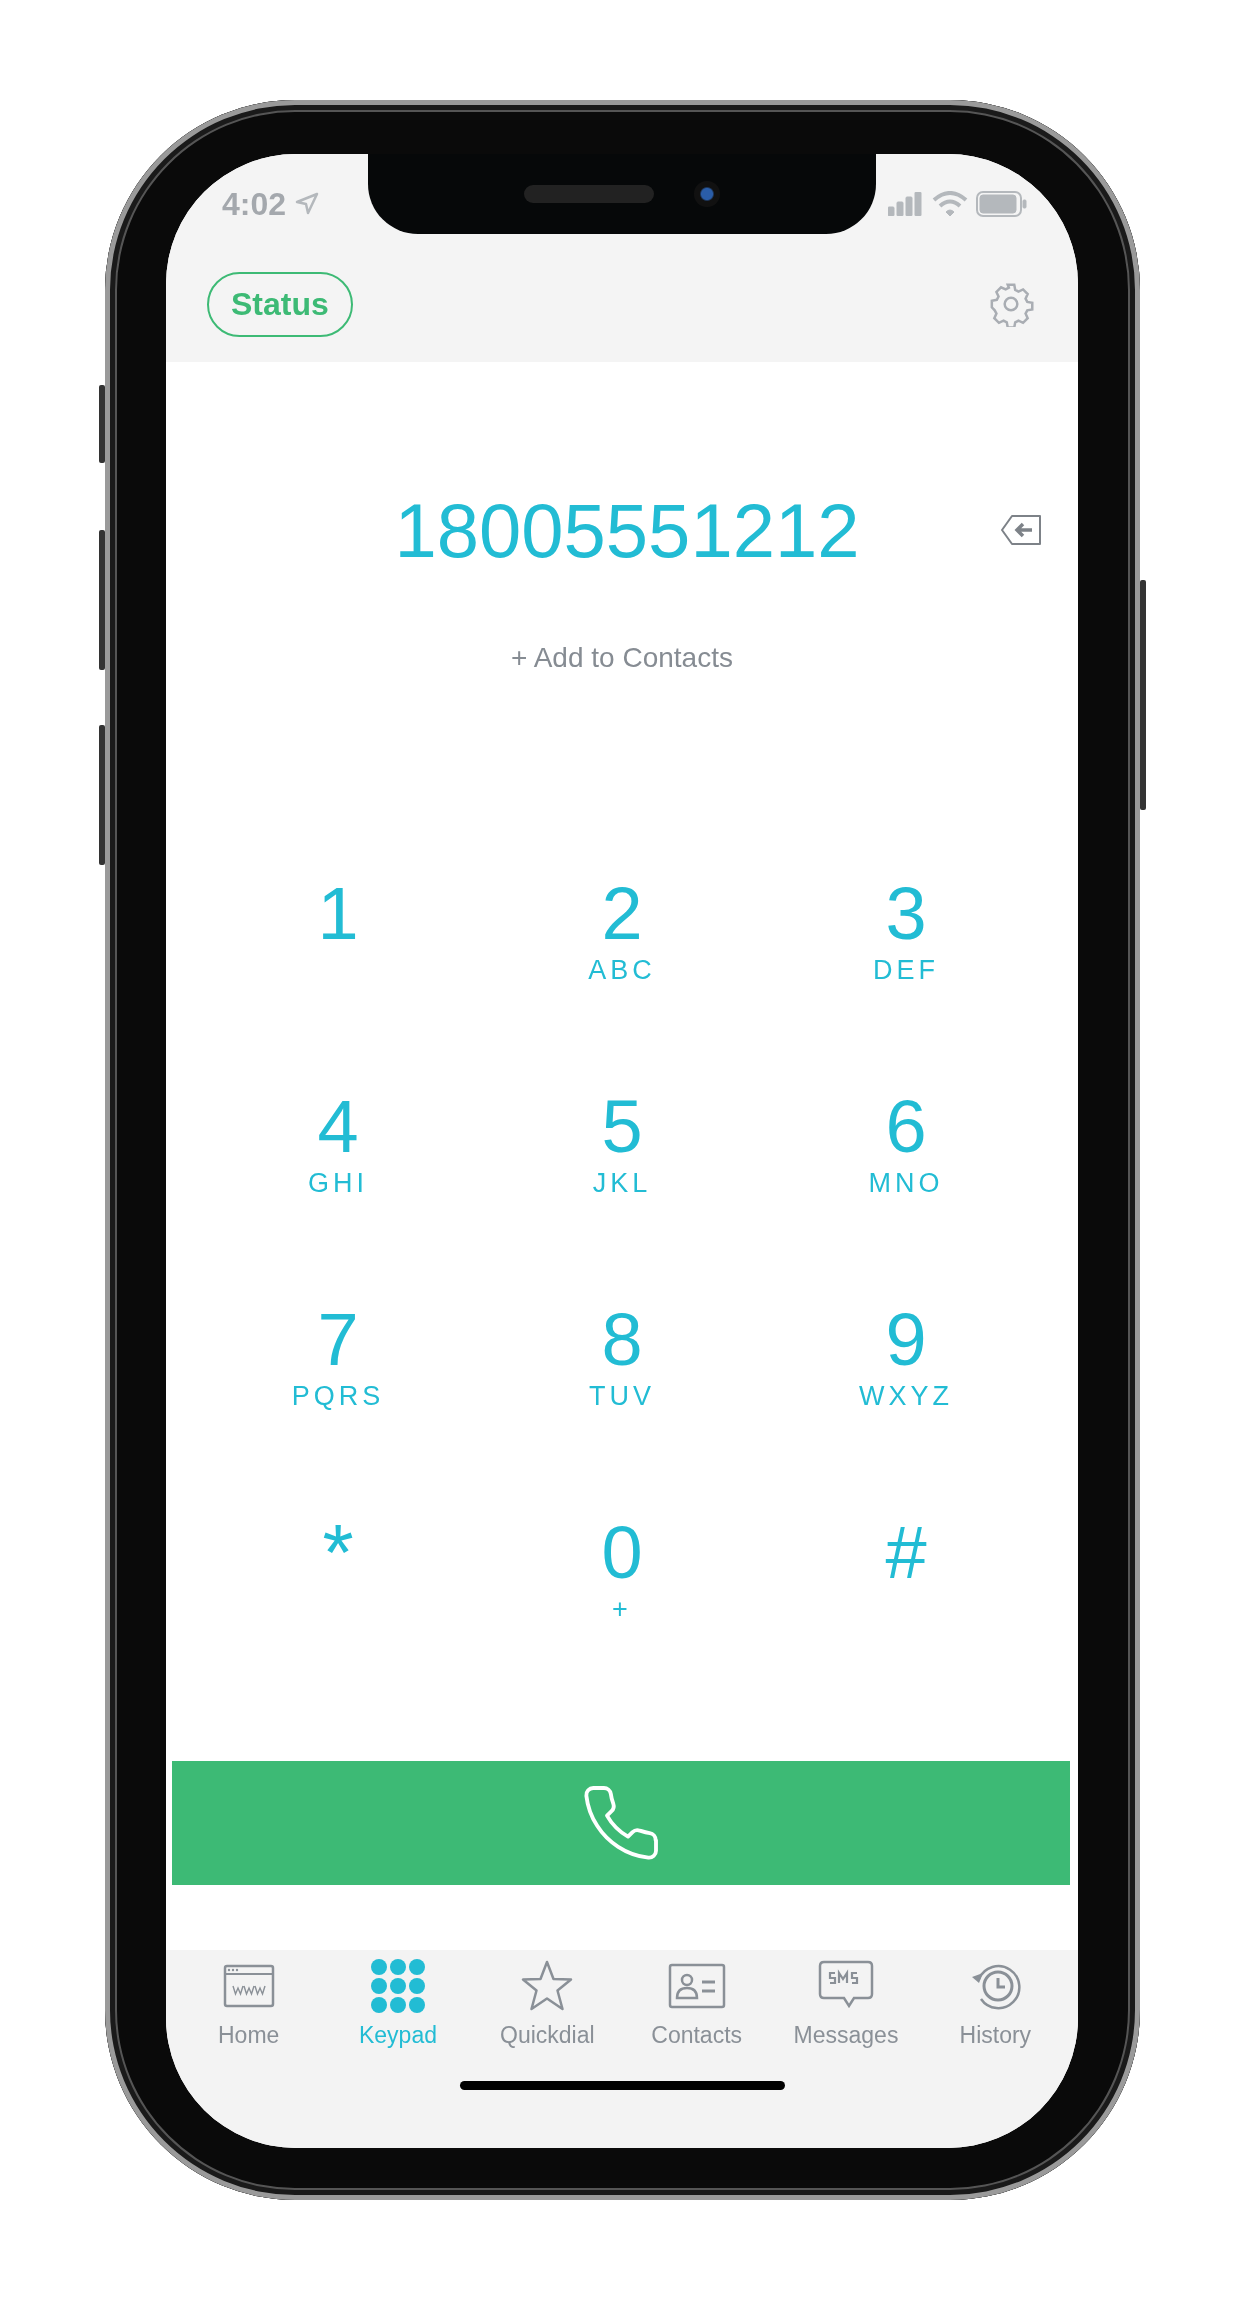 The width and height of the screenshot is (1242, 2300). I want to click on wifi-icon, so click(950, 204).